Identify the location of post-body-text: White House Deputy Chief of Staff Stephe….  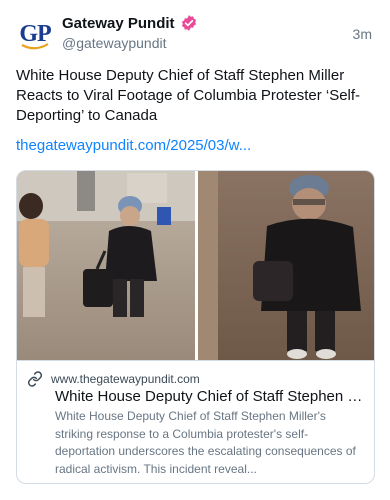
(188, 95).